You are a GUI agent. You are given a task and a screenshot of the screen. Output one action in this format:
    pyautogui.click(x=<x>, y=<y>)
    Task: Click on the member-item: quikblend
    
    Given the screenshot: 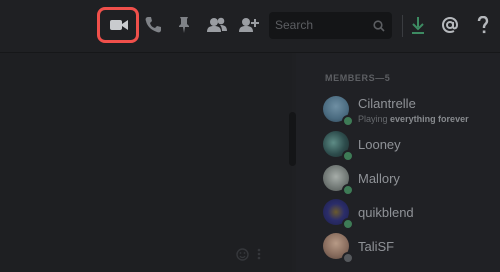 What is the action you would take?
    pyautogui.click(x=411, y=214)
    